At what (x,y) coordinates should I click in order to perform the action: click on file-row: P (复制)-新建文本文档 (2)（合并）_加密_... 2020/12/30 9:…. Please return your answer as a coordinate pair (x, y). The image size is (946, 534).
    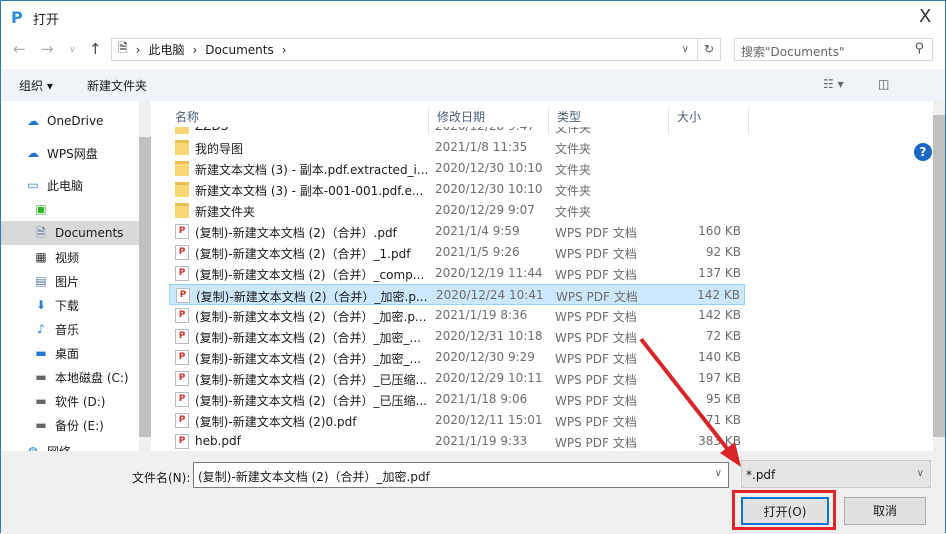
    Looking at the image, I should click on (457, 357).